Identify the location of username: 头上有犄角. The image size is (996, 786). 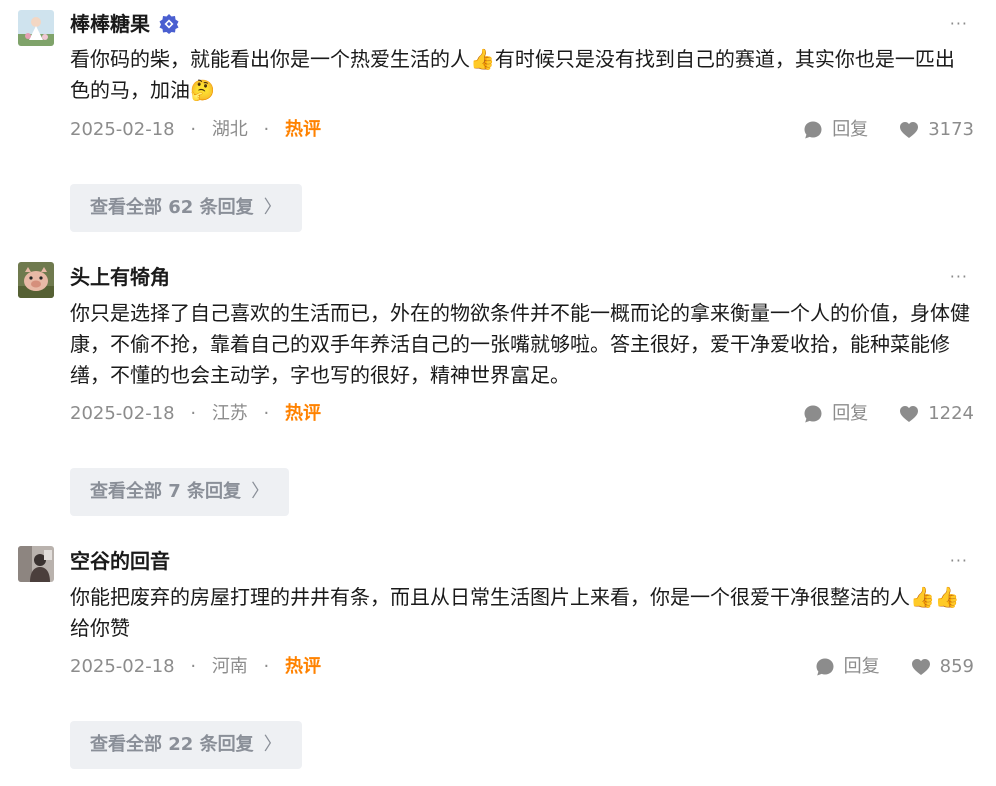
(120, 277).